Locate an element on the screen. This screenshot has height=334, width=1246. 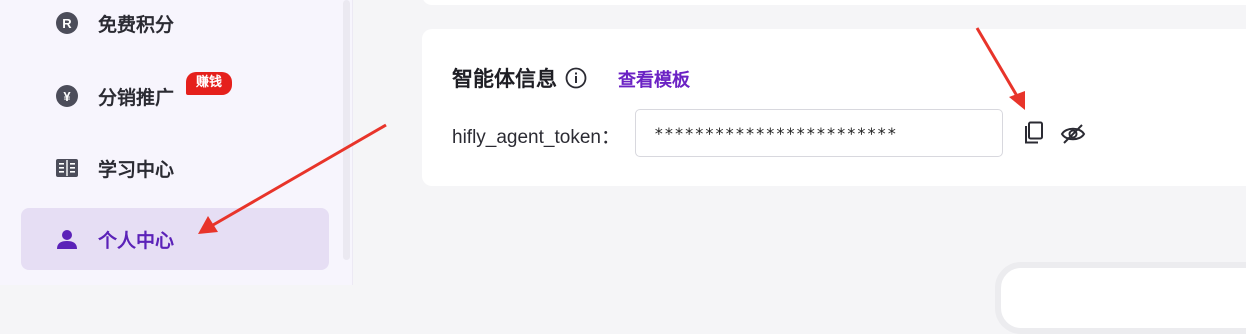
agent-info-title-text: 智能体信息 is located at coordinates (504, 79).